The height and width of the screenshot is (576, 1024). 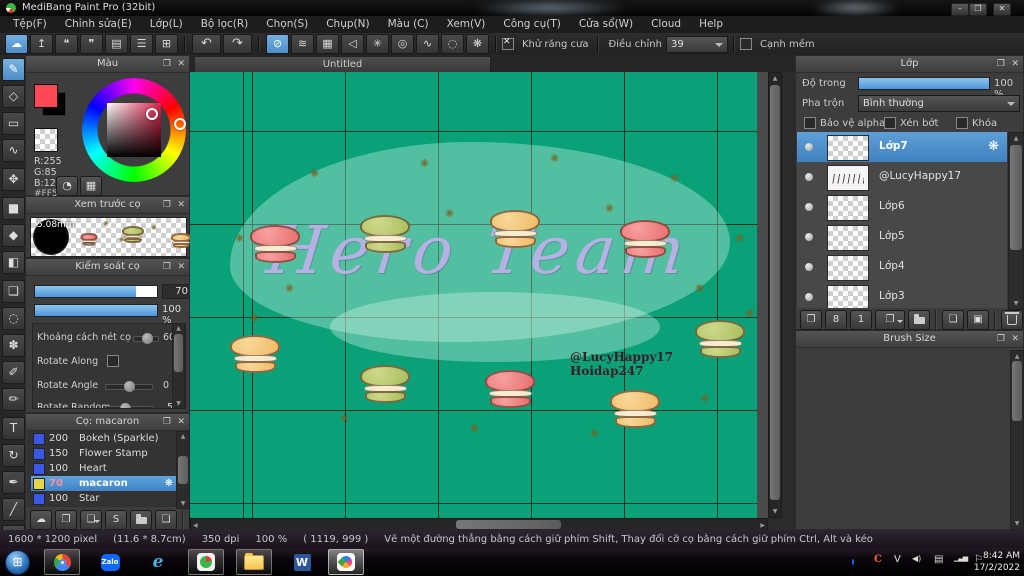 What do you see at coordinates (377, 44) in the screenshot?
I see `snap-radial-icon: ✳` at bounding box center [377, 44].